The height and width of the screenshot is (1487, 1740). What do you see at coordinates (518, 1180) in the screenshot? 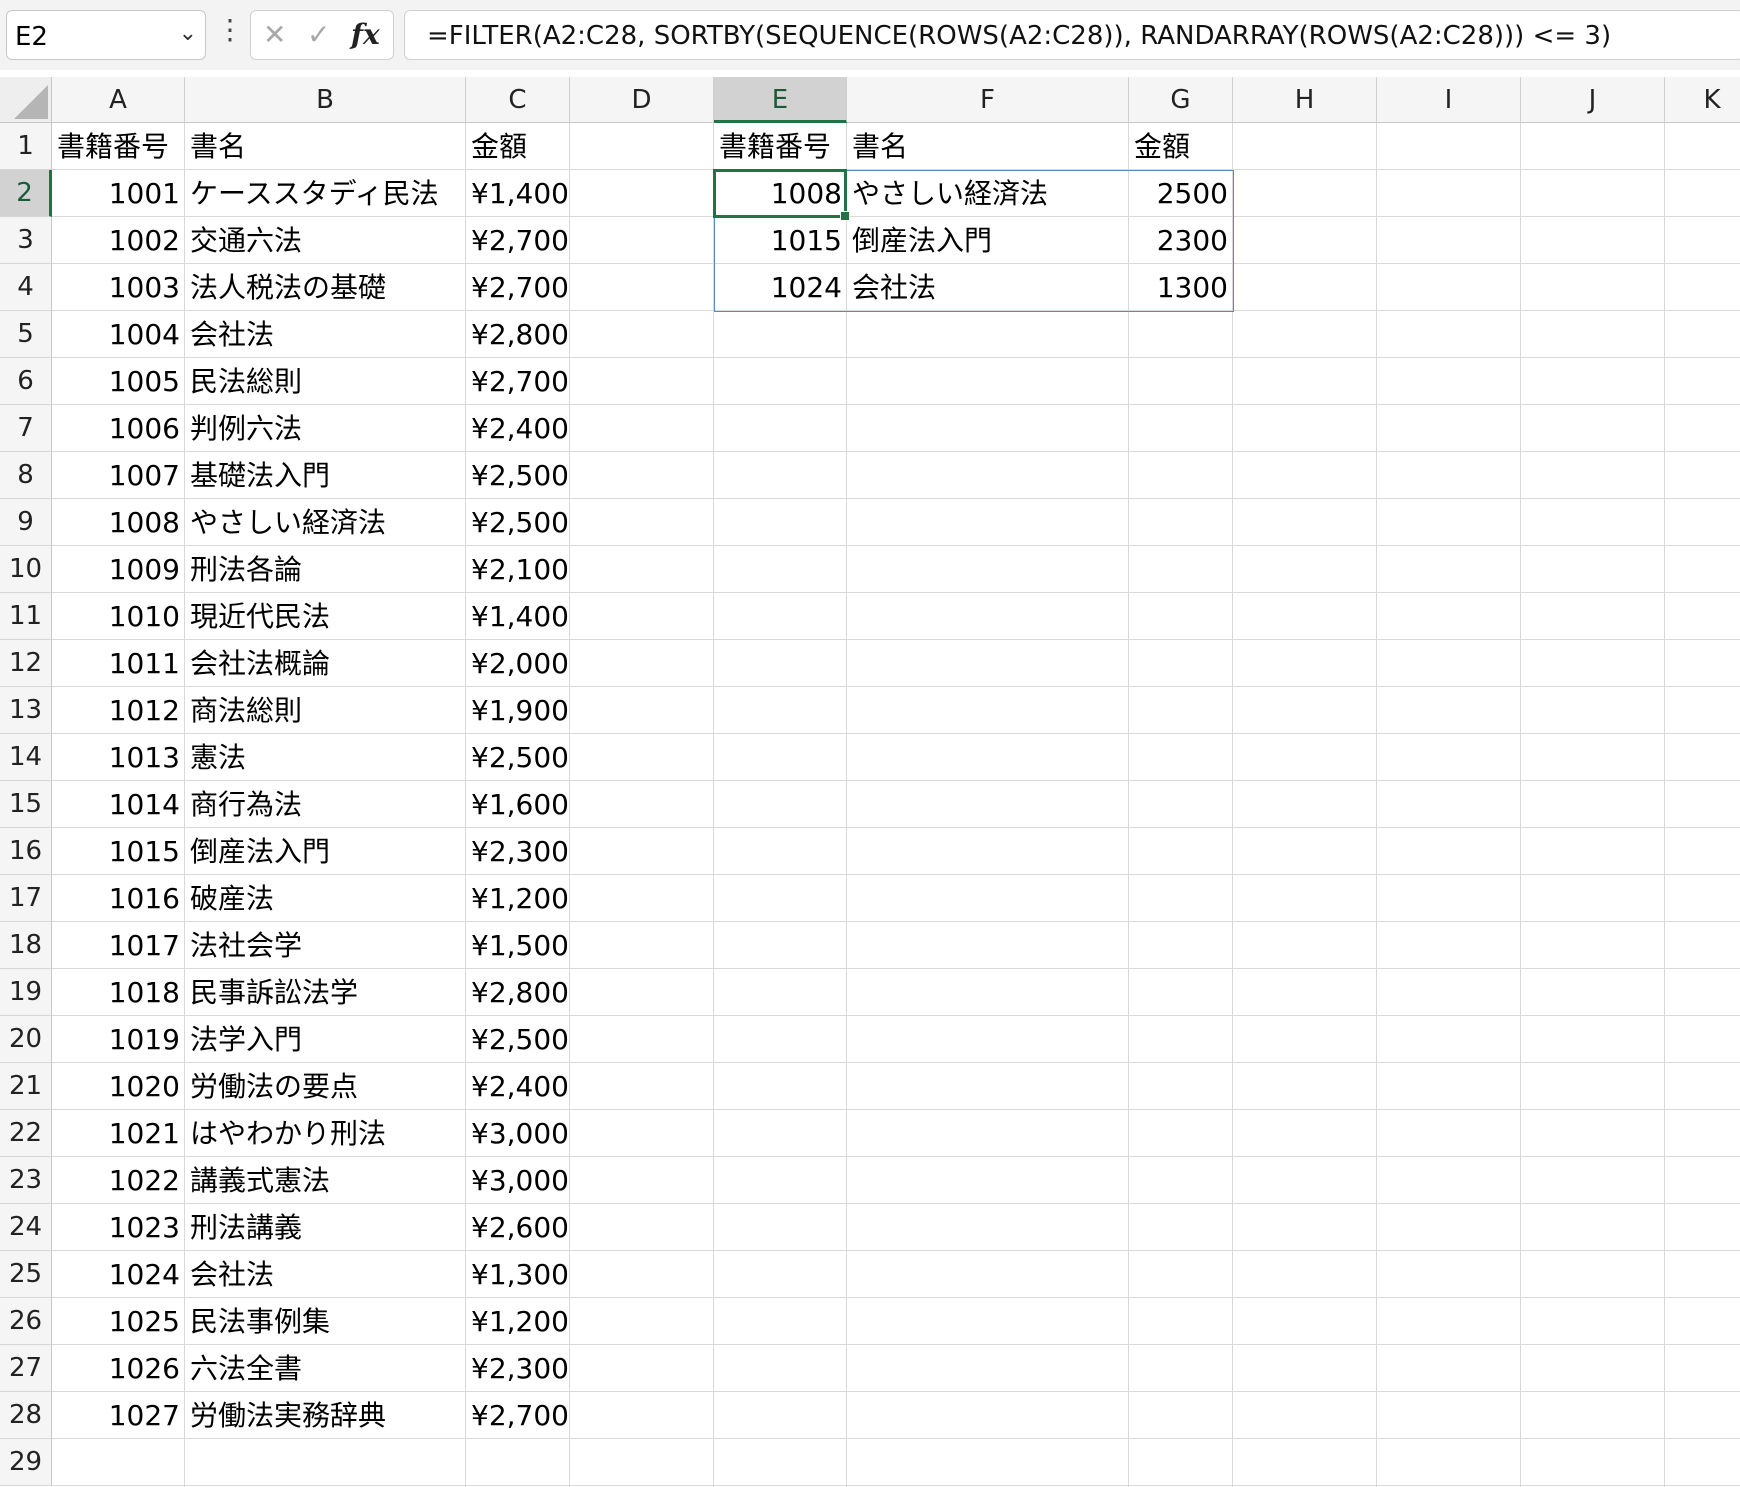
I see `cell-C23: ¥3,000` at bounding box center [518, 1180].